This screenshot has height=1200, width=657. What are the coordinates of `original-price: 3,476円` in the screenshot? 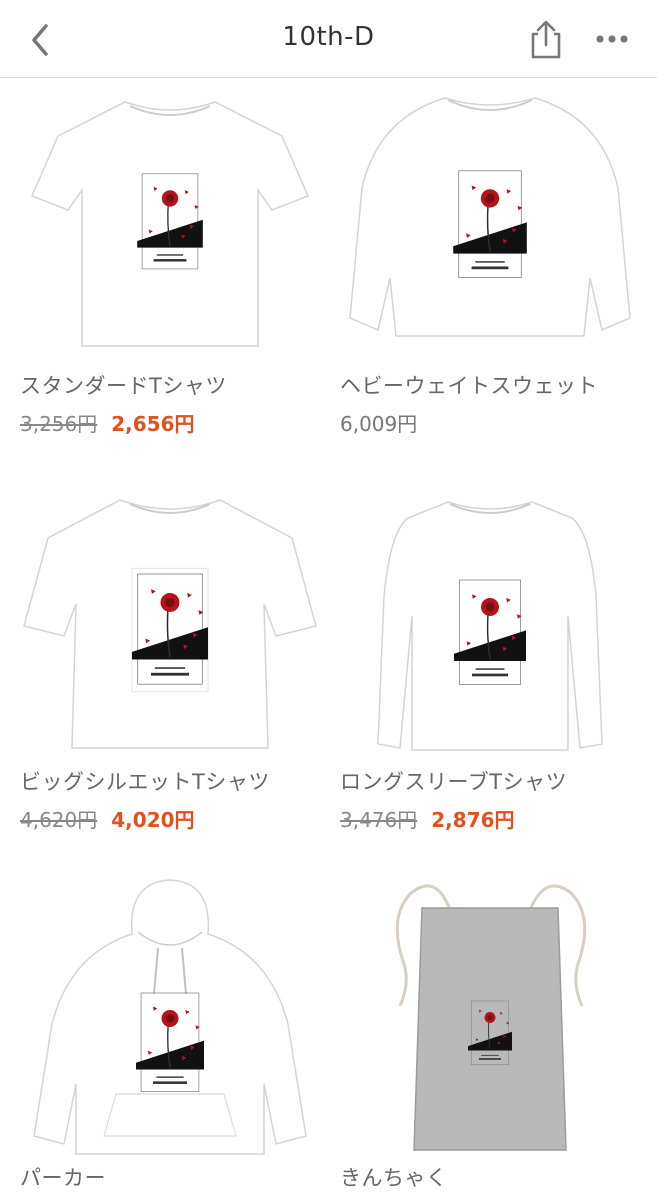 It's located at (379, 820).